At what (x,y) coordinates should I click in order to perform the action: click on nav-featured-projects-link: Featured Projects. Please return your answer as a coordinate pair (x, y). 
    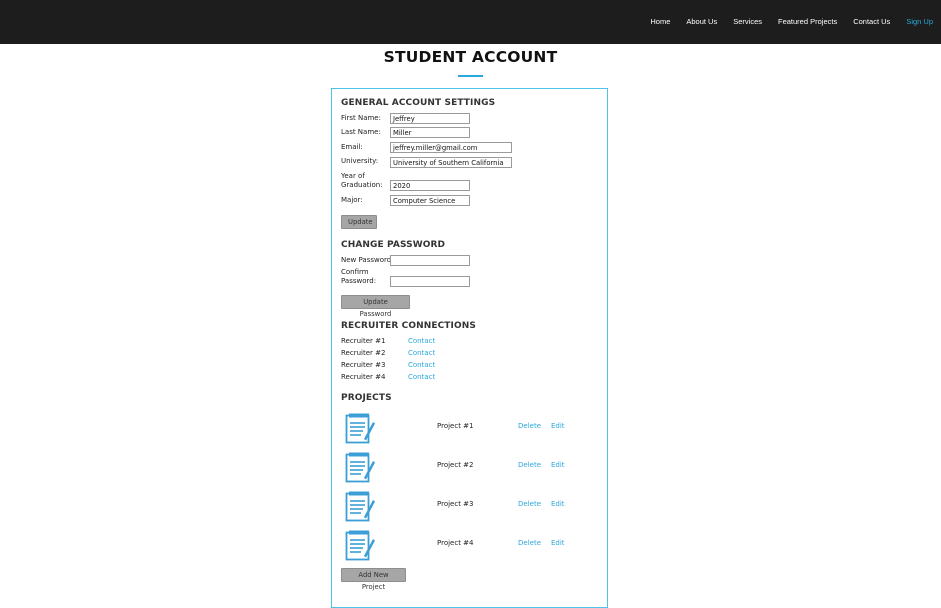
    Looking at the image, I should click on (807, 22).